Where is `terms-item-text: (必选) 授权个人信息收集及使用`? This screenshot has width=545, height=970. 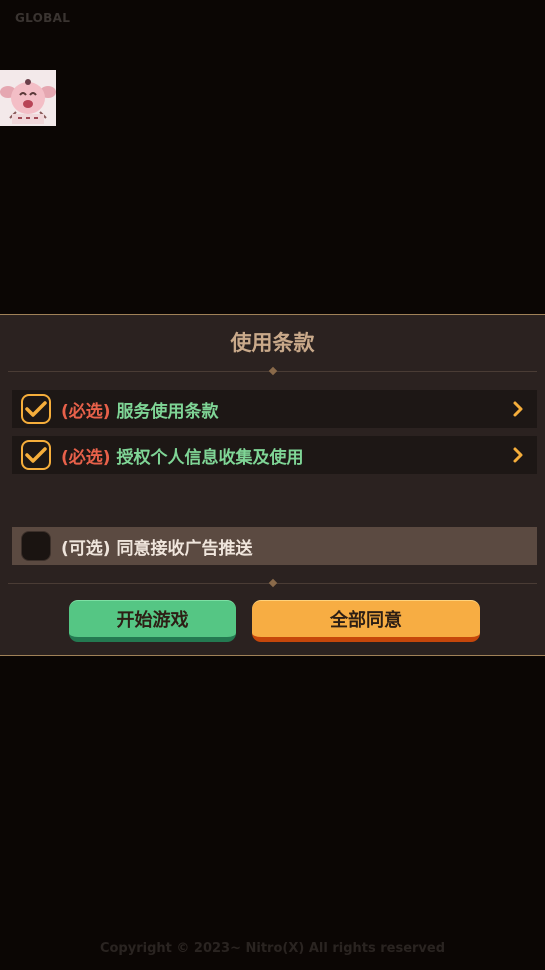 terms-item-text: (必选) 授权个人信息收集及使用 is located at coordinates (182, 455).